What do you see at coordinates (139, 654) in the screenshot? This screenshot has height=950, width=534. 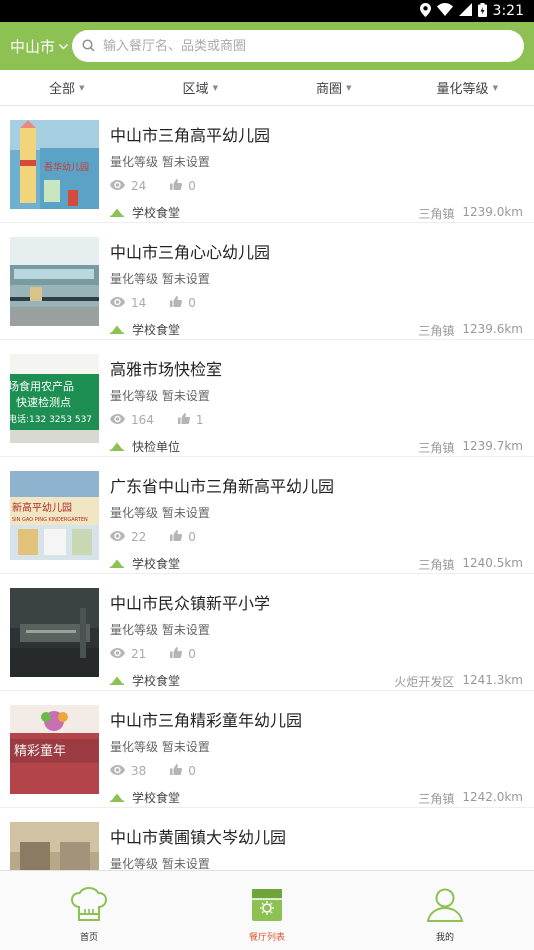 I see `view-count: 21` at bounding box center [139, 654].